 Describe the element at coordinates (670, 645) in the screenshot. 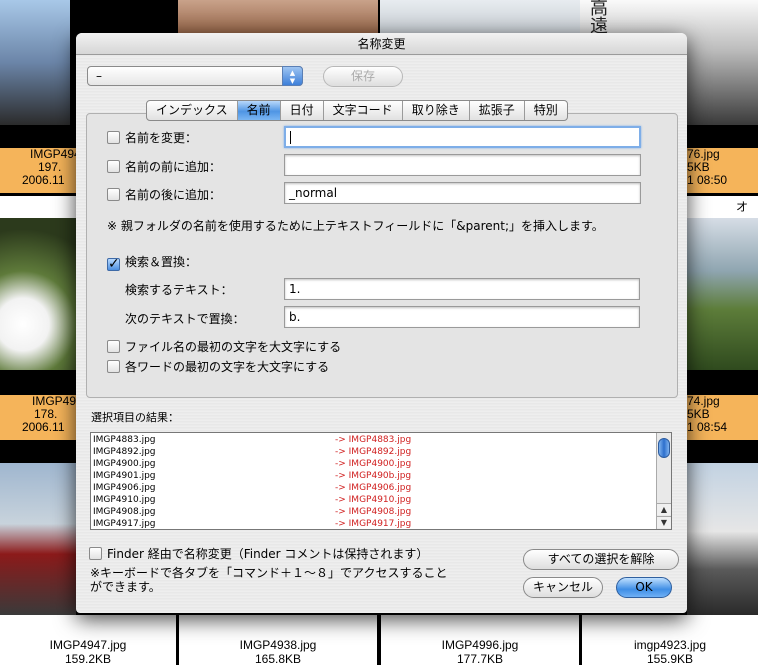

I see `bottom-file-name: imgp4923.jpg` at that location.